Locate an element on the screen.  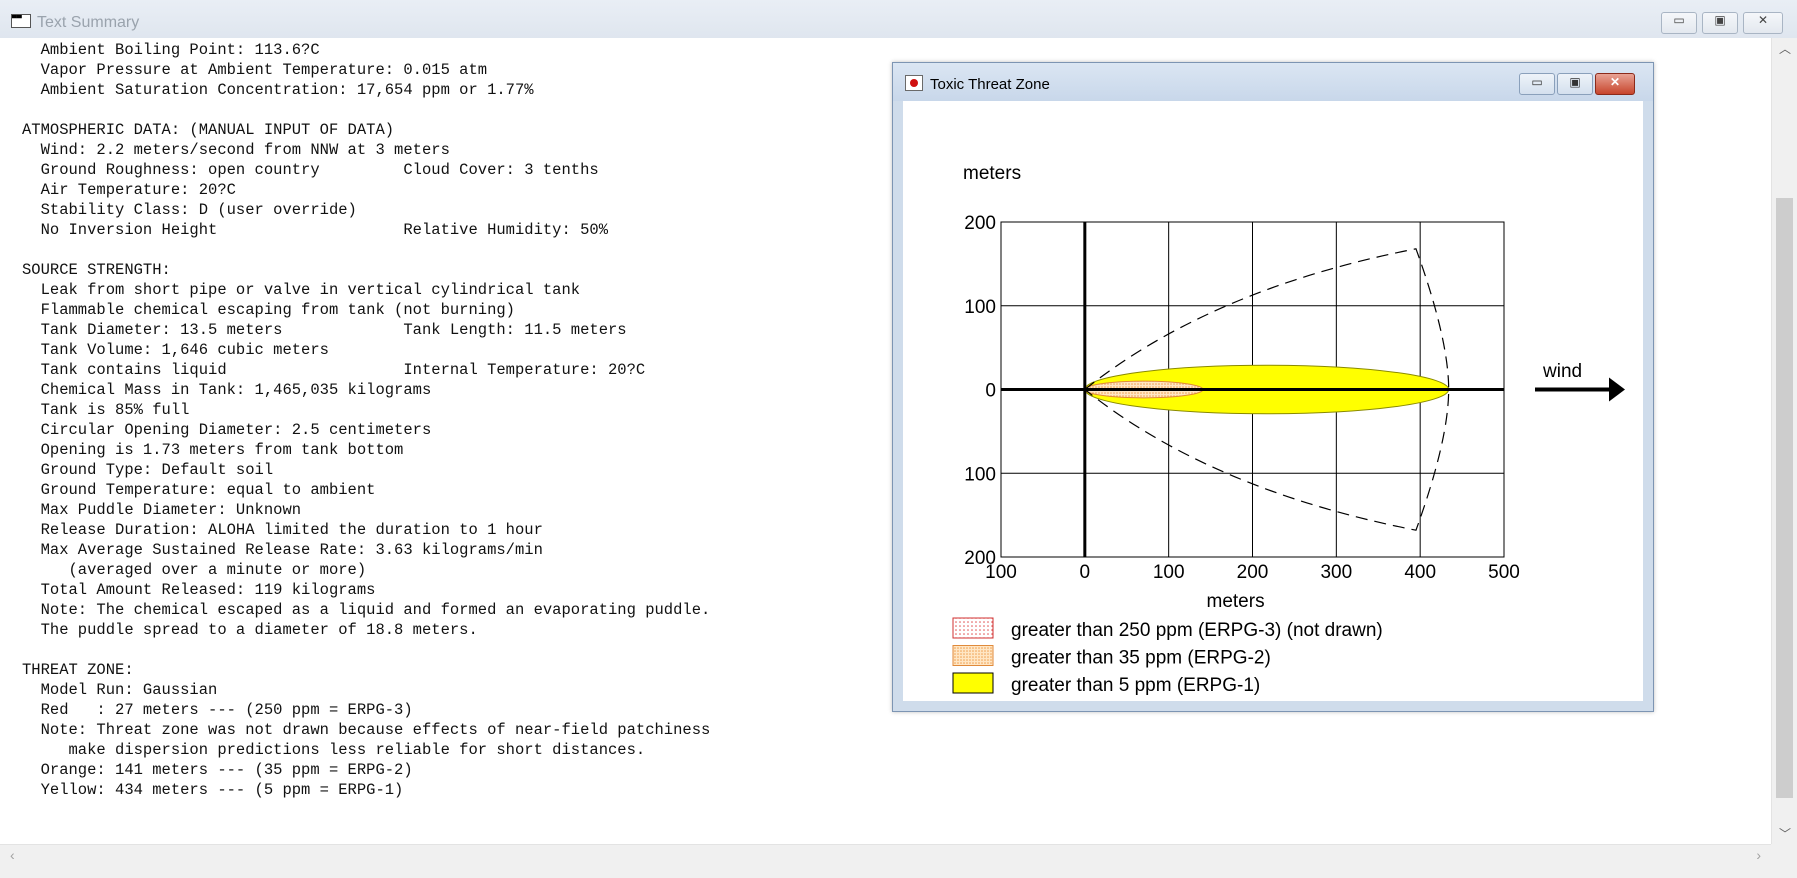
maximize-button: ▣ is located at coordinates (1720, 23).